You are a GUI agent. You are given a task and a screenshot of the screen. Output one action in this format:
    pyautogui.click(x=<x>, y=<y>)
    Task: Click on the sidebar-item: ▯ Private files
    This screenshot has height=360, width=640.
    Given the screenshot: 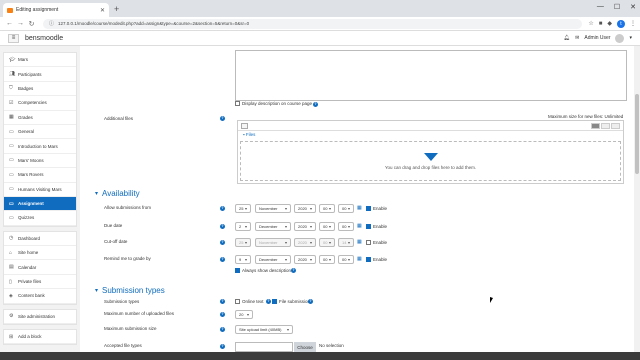 What is the action you would take?
    pyautogui.click(x=40, y=282)
    